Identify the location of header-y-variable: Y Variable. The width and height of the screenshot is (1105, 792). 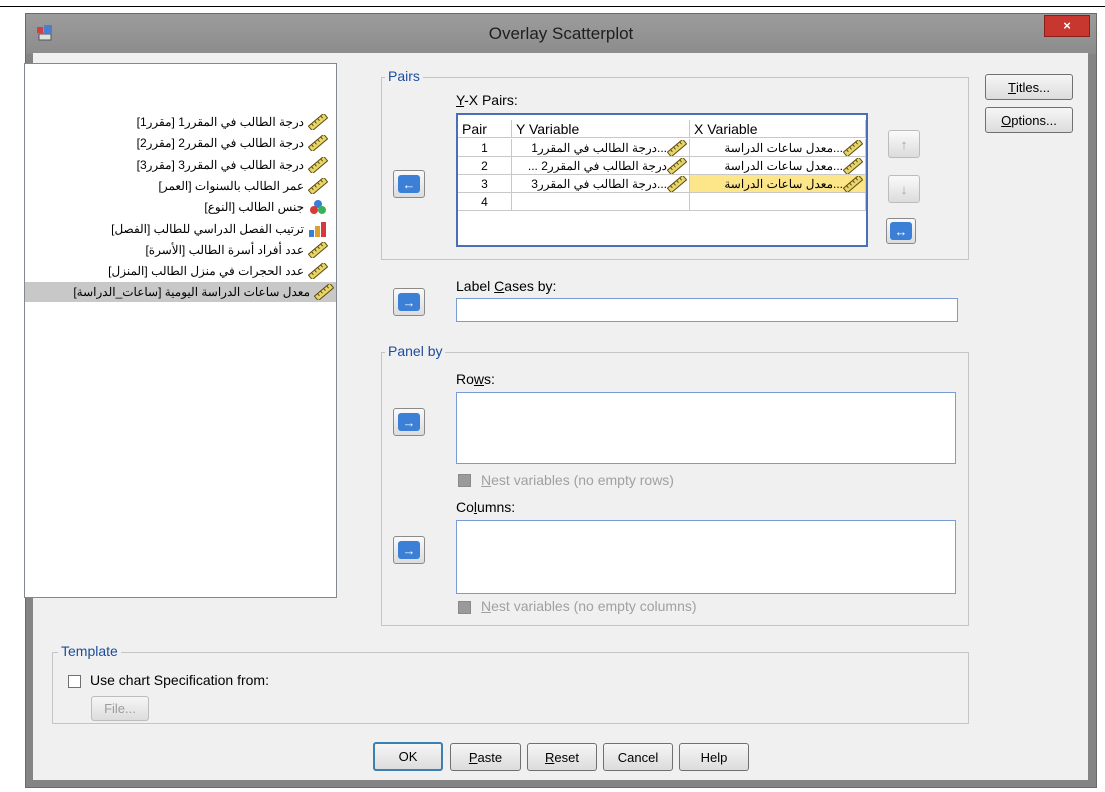
(601, 129).